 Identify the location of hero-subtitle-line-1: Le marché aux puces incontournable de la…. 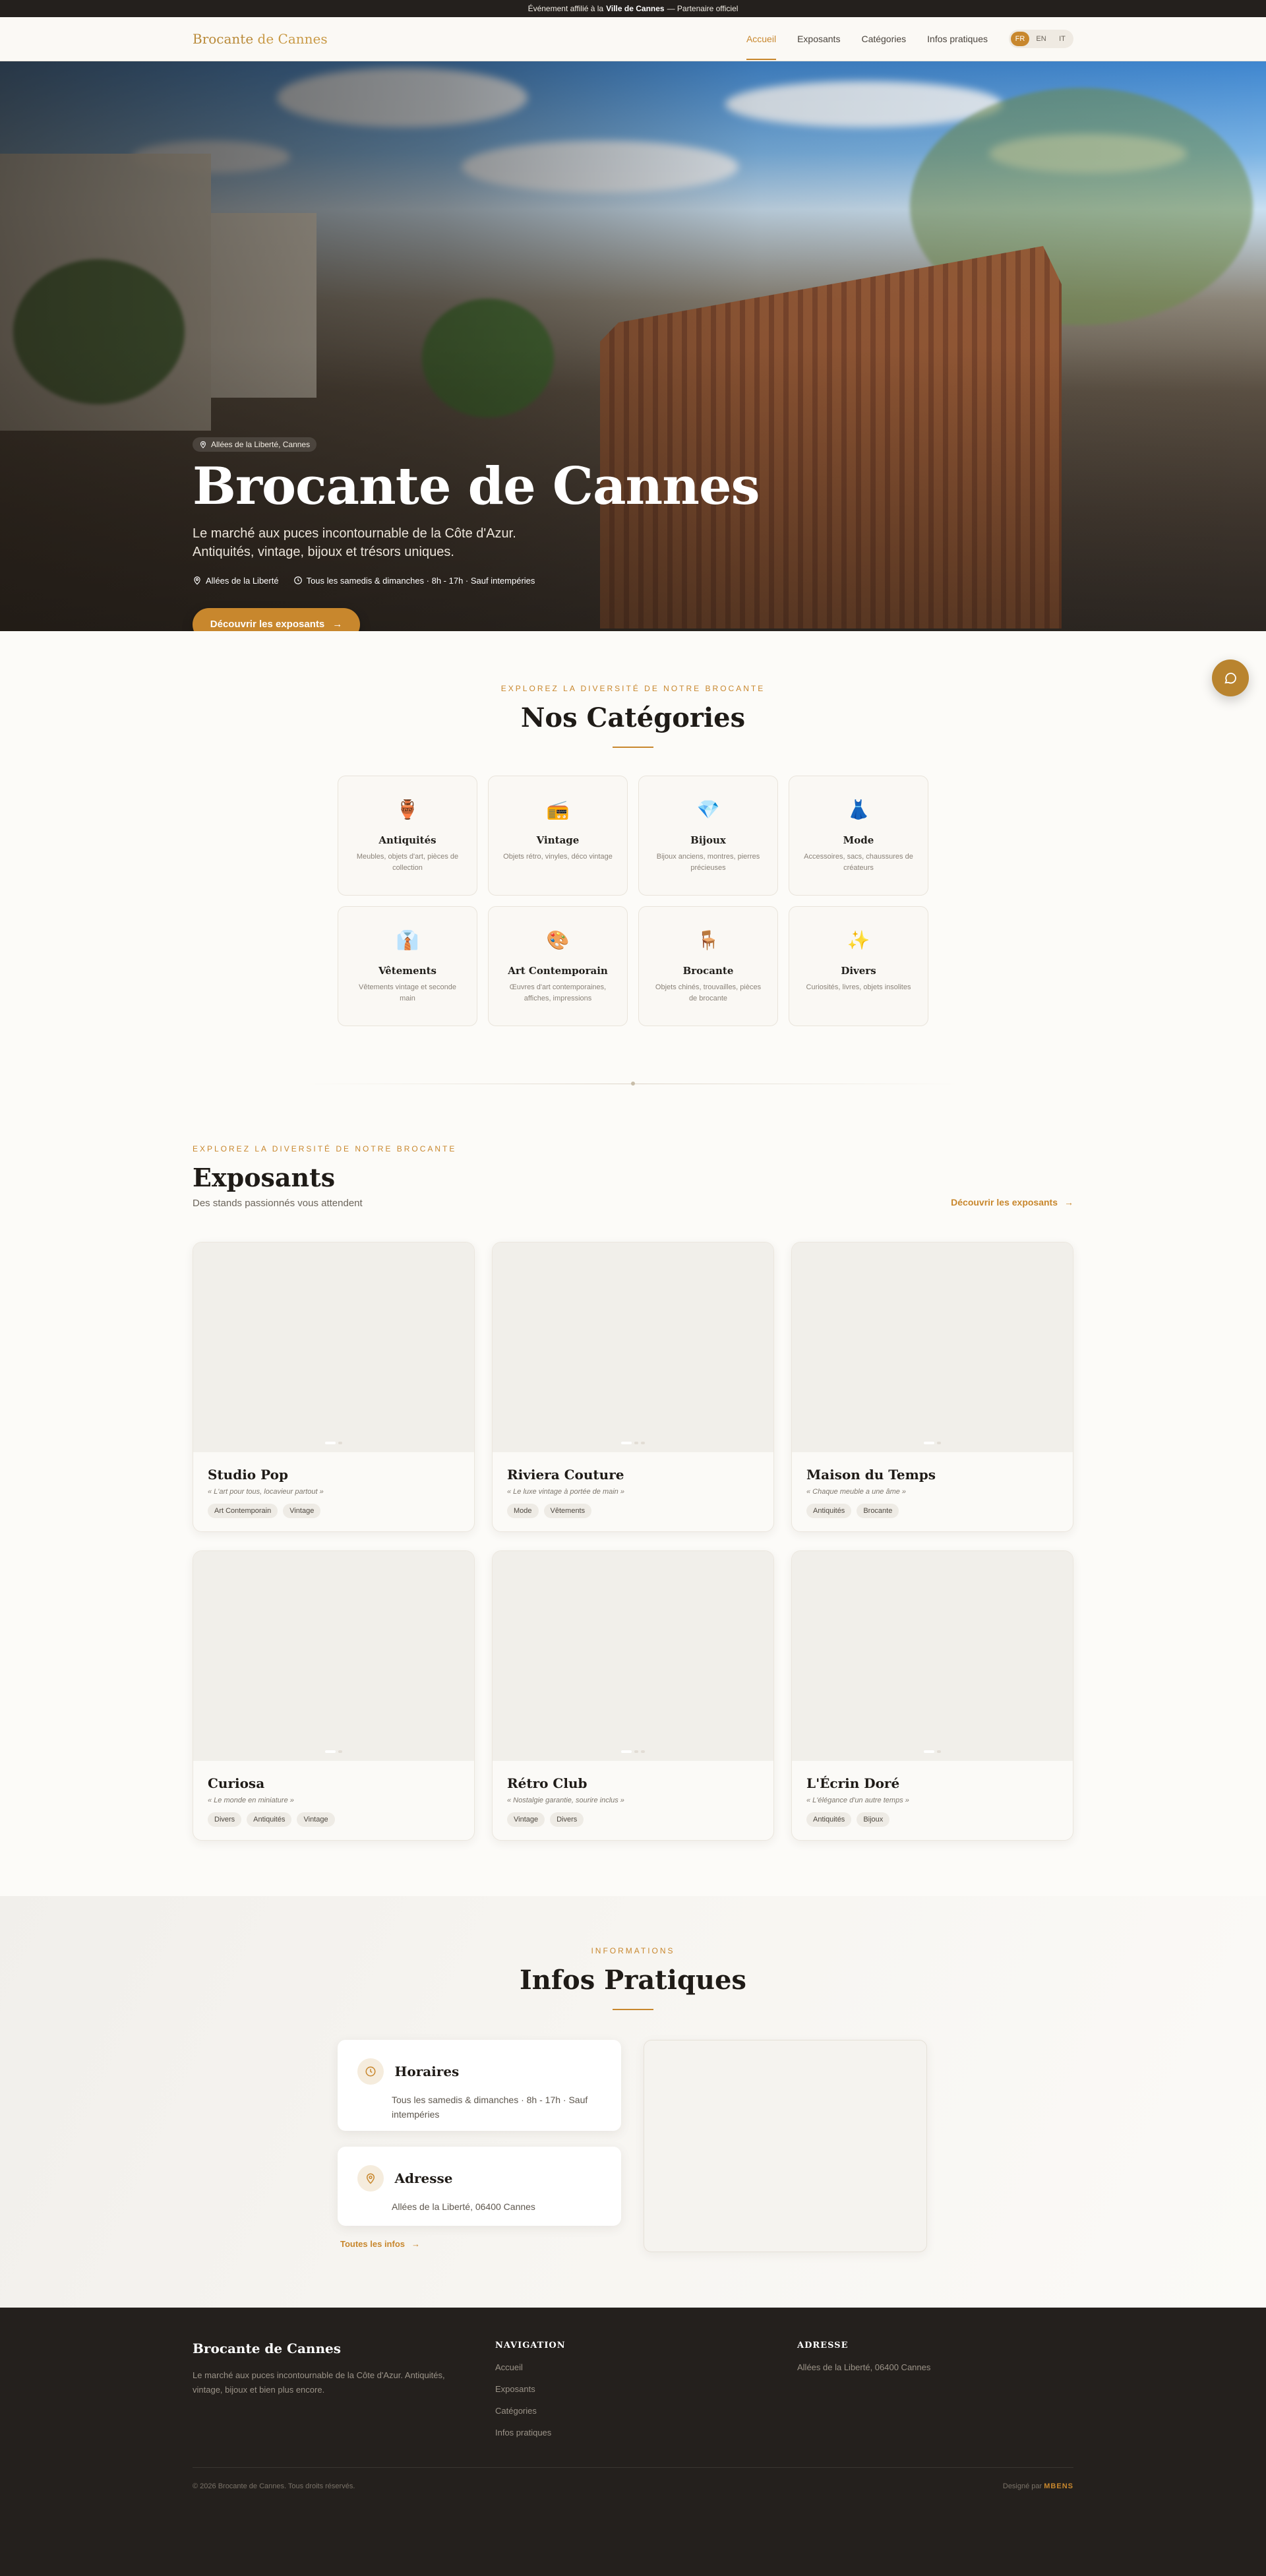
(355, 533).